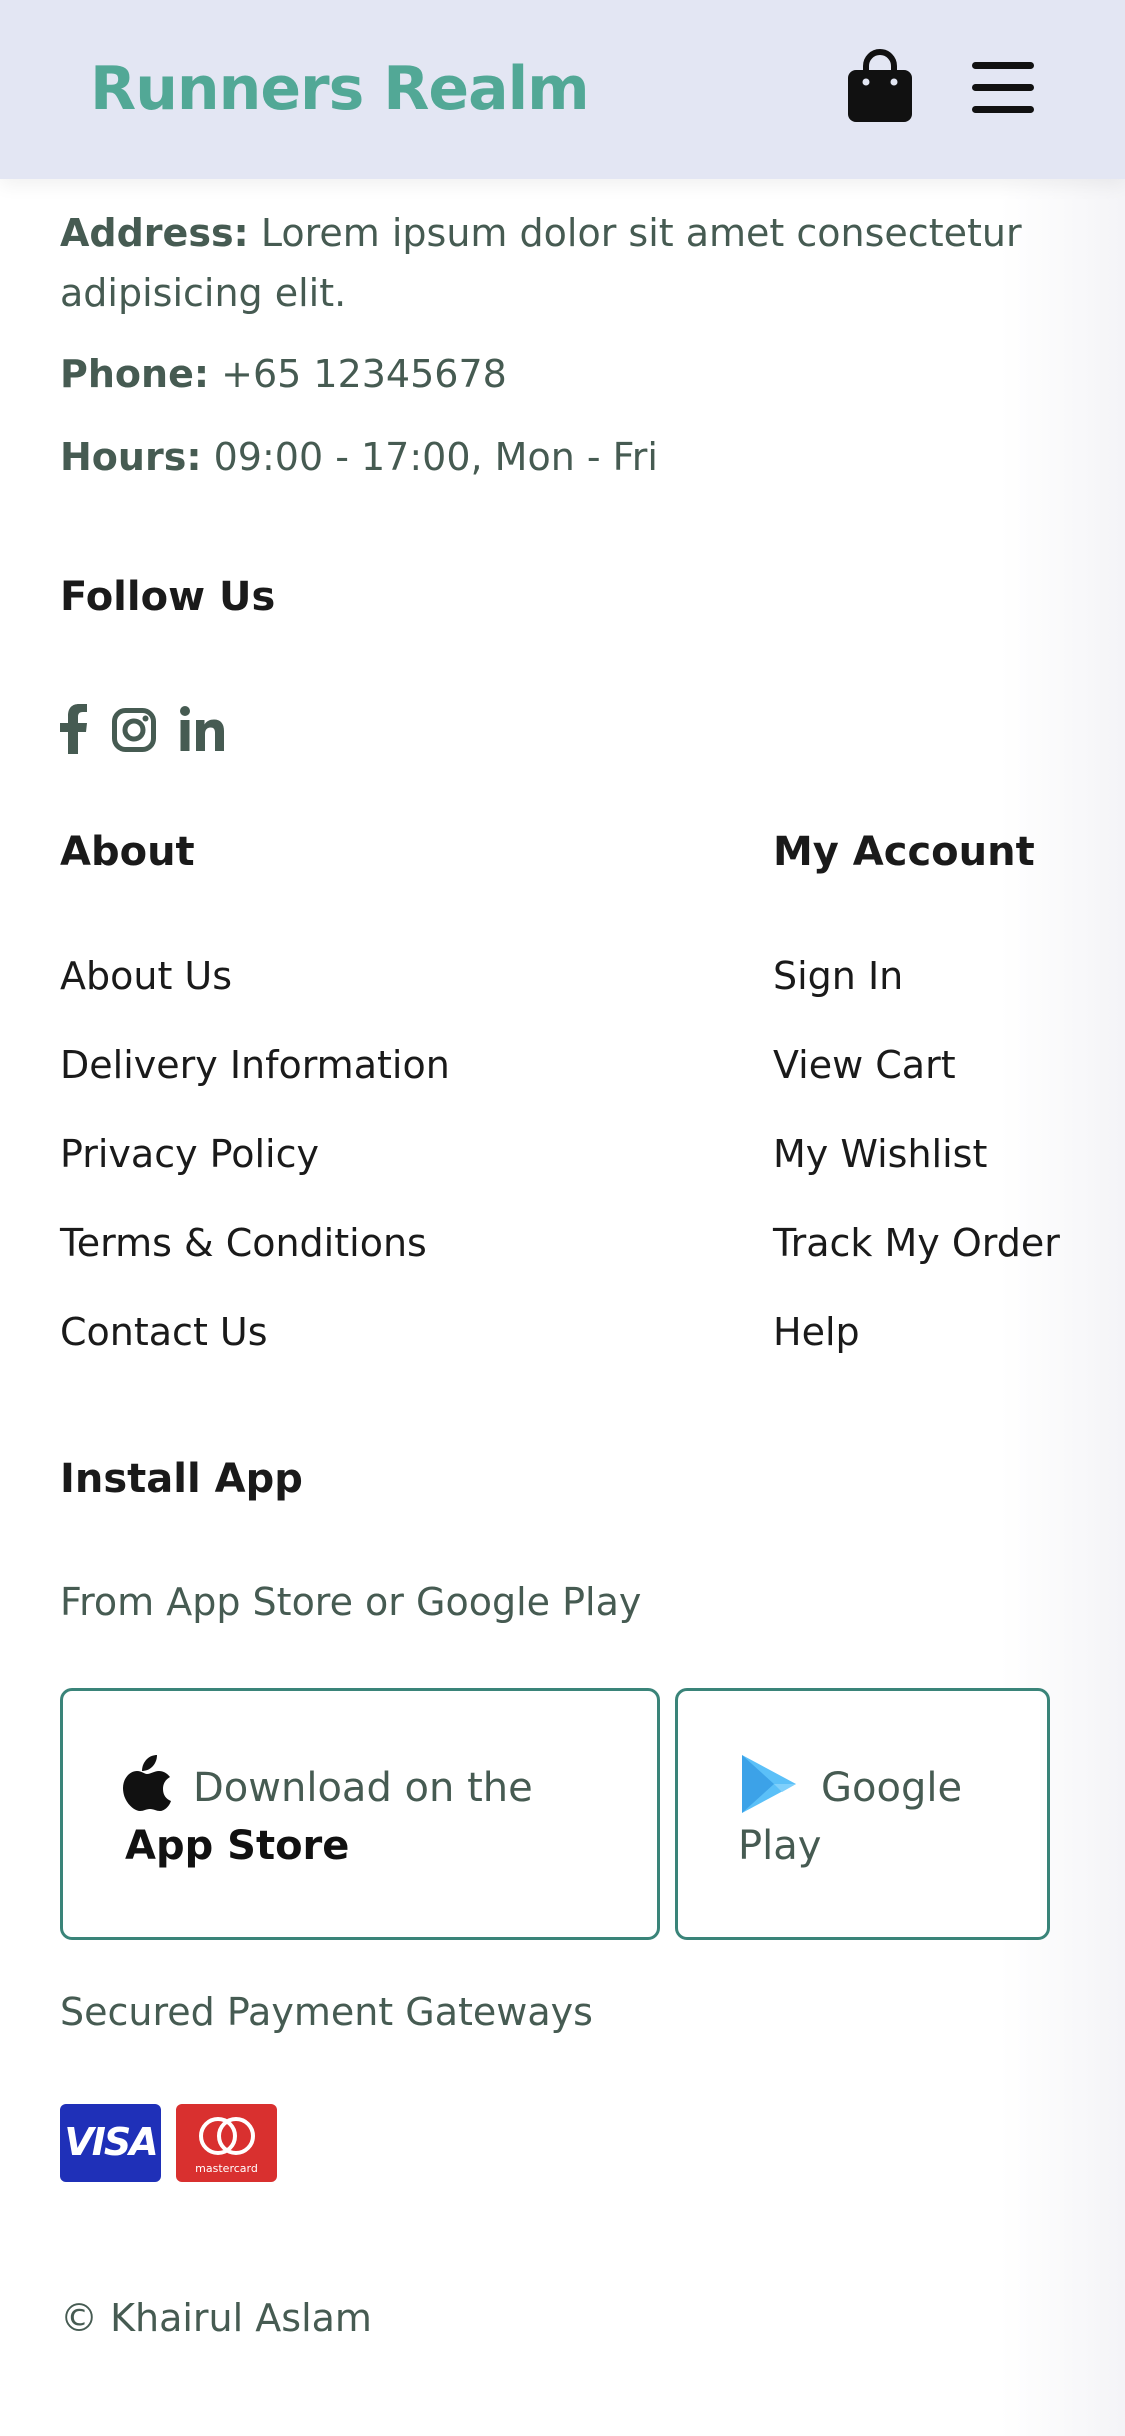  Describe the element at coordinates (168, 597) in the screenshot. I see `follow-us-heading: Follow Us` at that location.